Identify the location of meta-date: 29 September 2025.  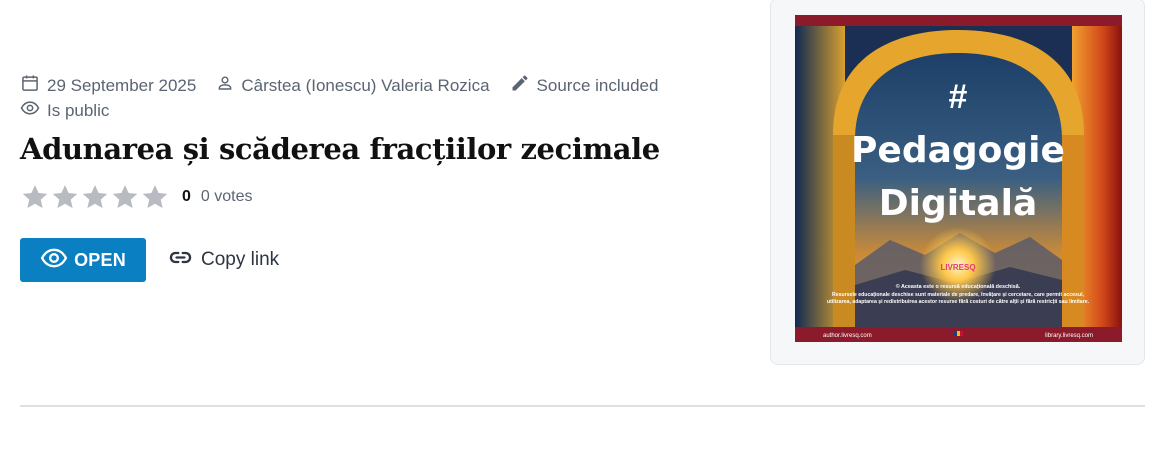
(108, 85).